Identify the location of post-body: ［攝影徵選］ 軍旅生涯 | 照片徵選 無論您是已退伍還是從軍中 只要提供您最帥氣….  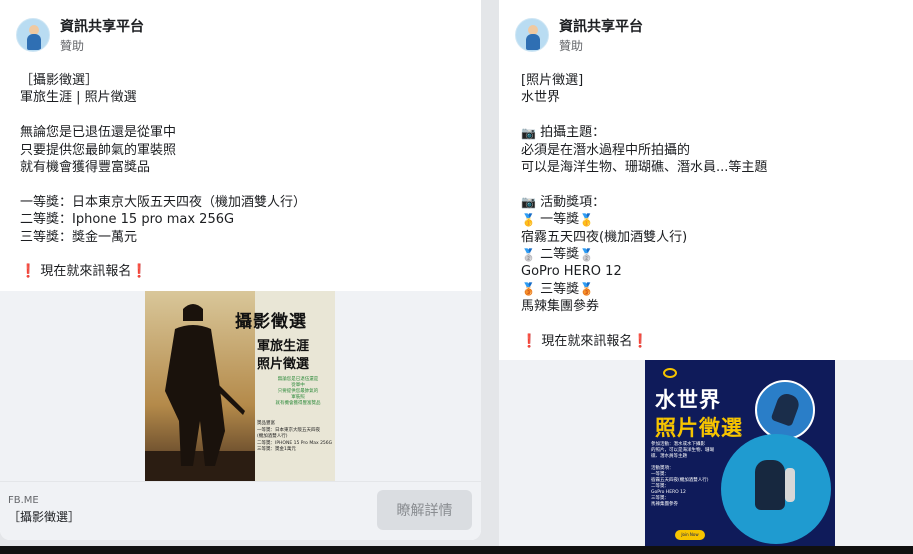
(163, 176).